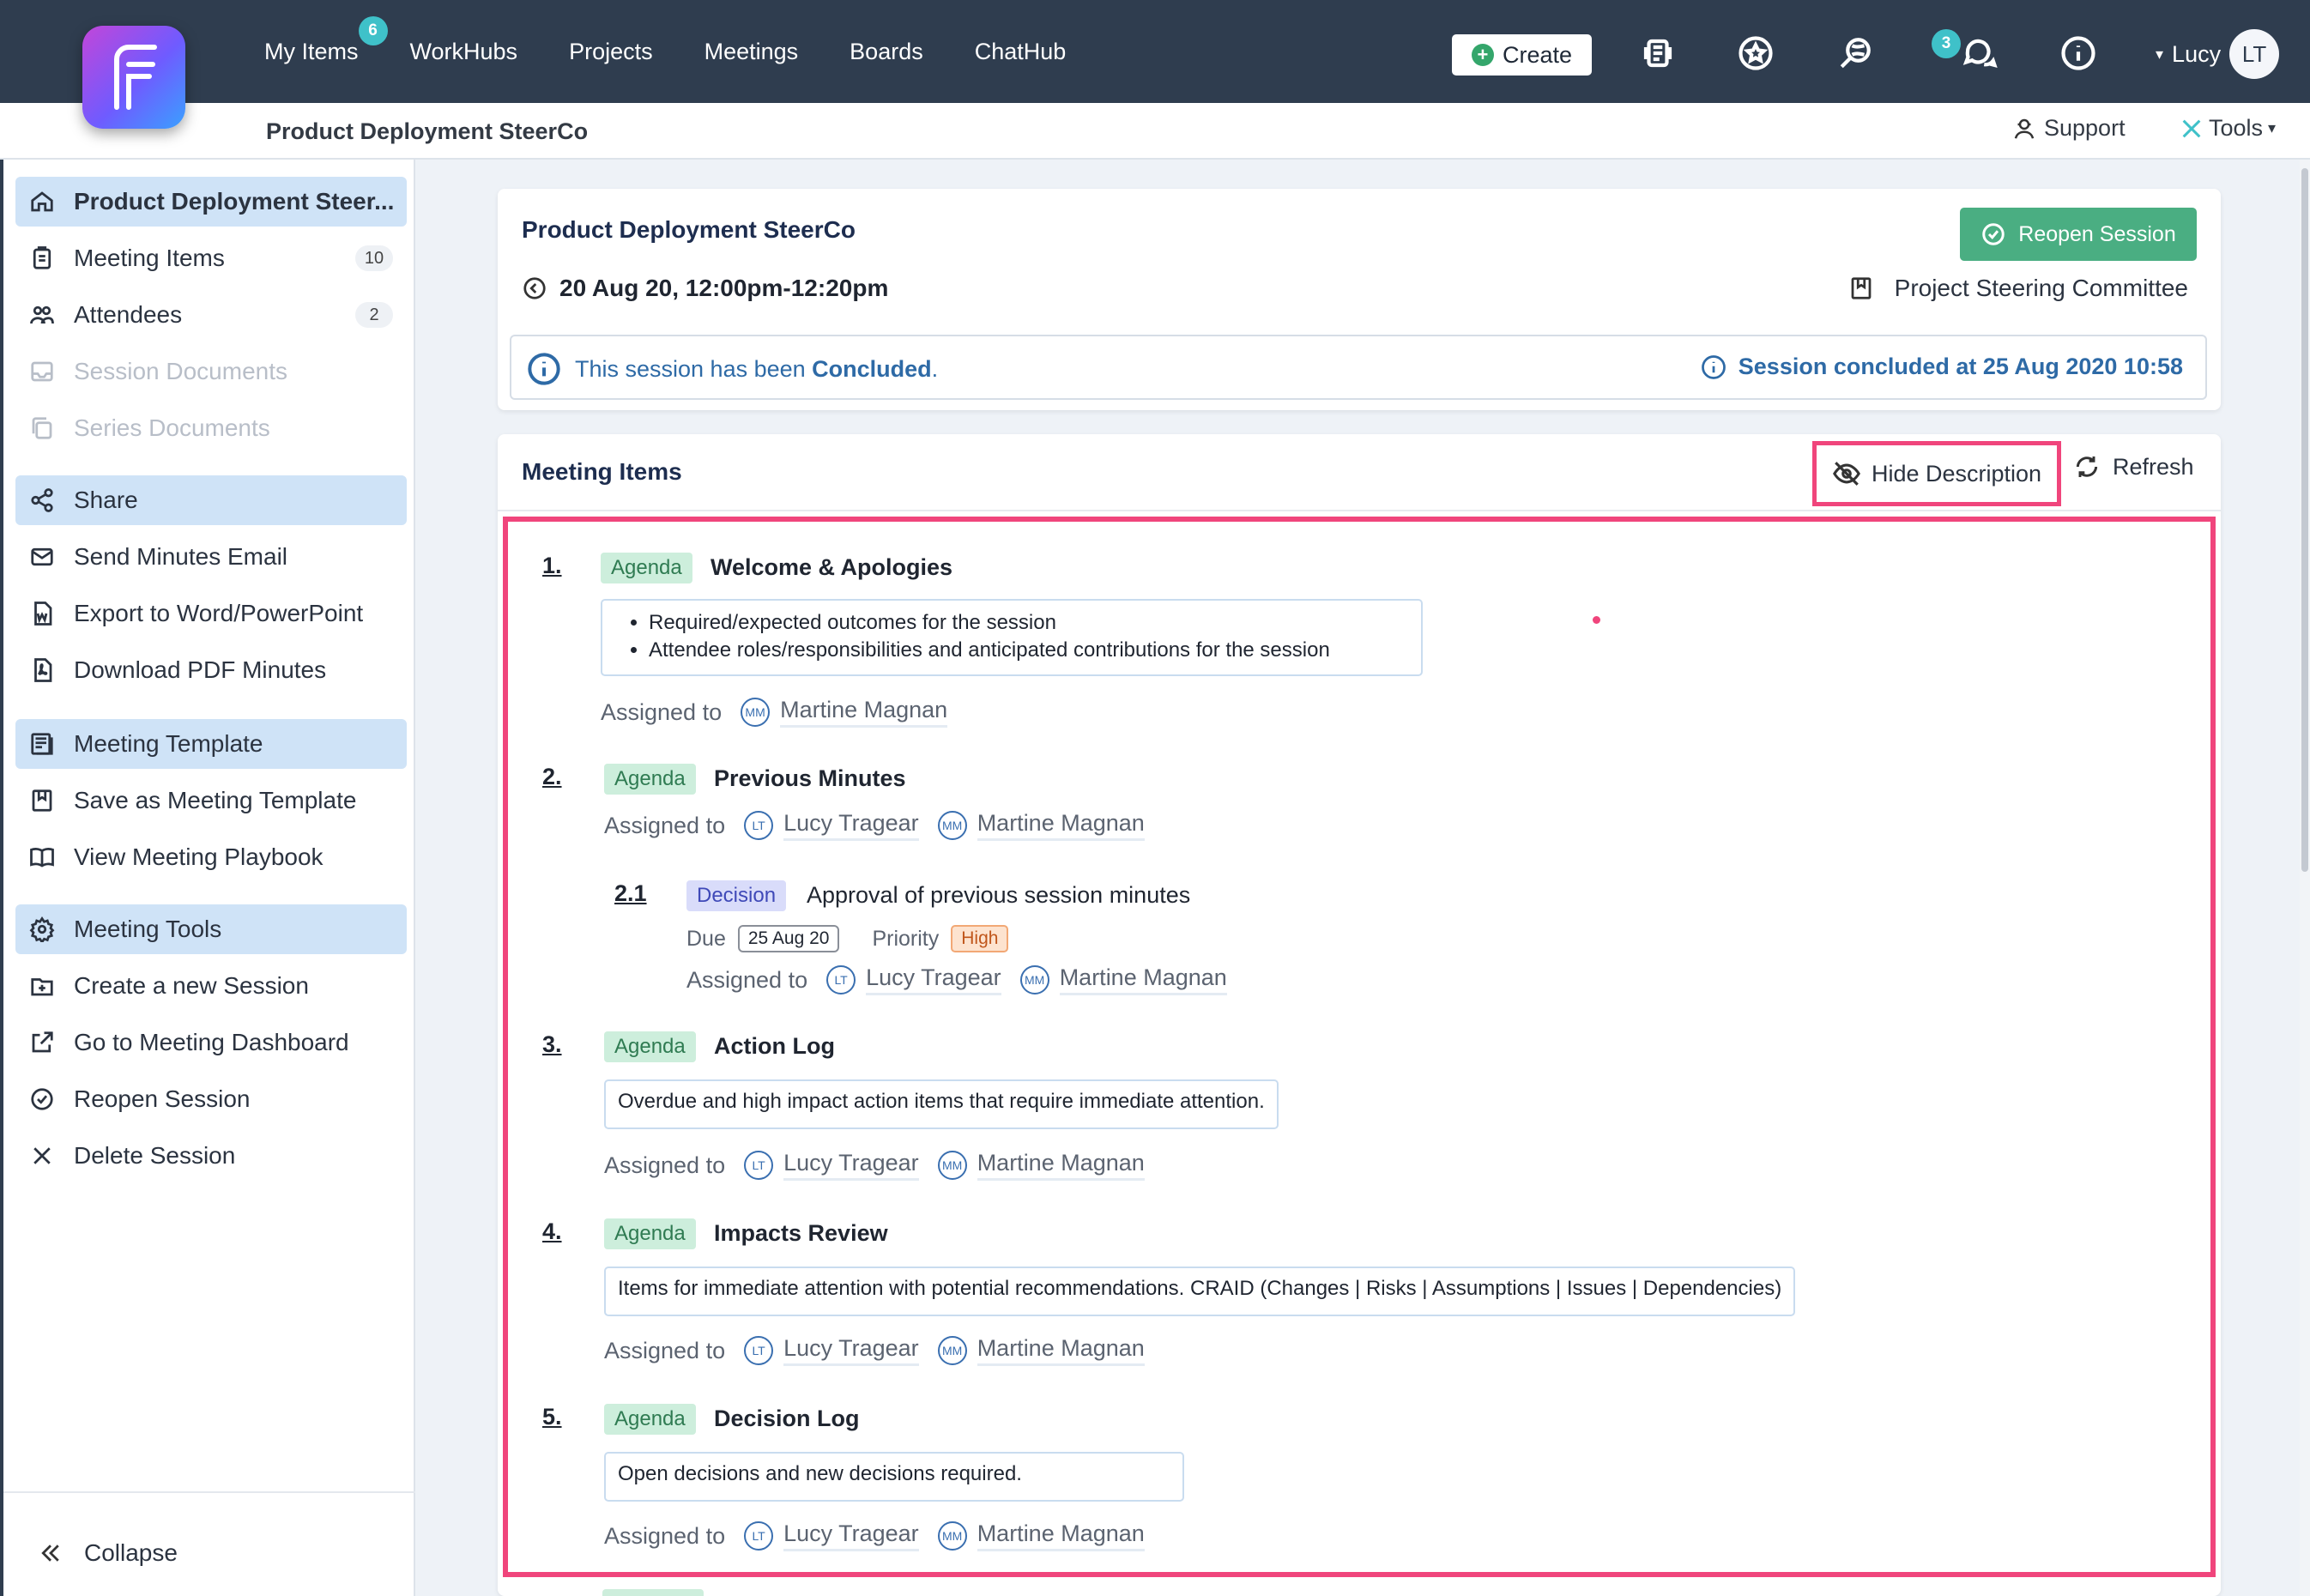 Image resolution: width=2310 pixels, height=1596 pixels. I want to click on tools-menu: Tools ▾, so click(2228, 128).